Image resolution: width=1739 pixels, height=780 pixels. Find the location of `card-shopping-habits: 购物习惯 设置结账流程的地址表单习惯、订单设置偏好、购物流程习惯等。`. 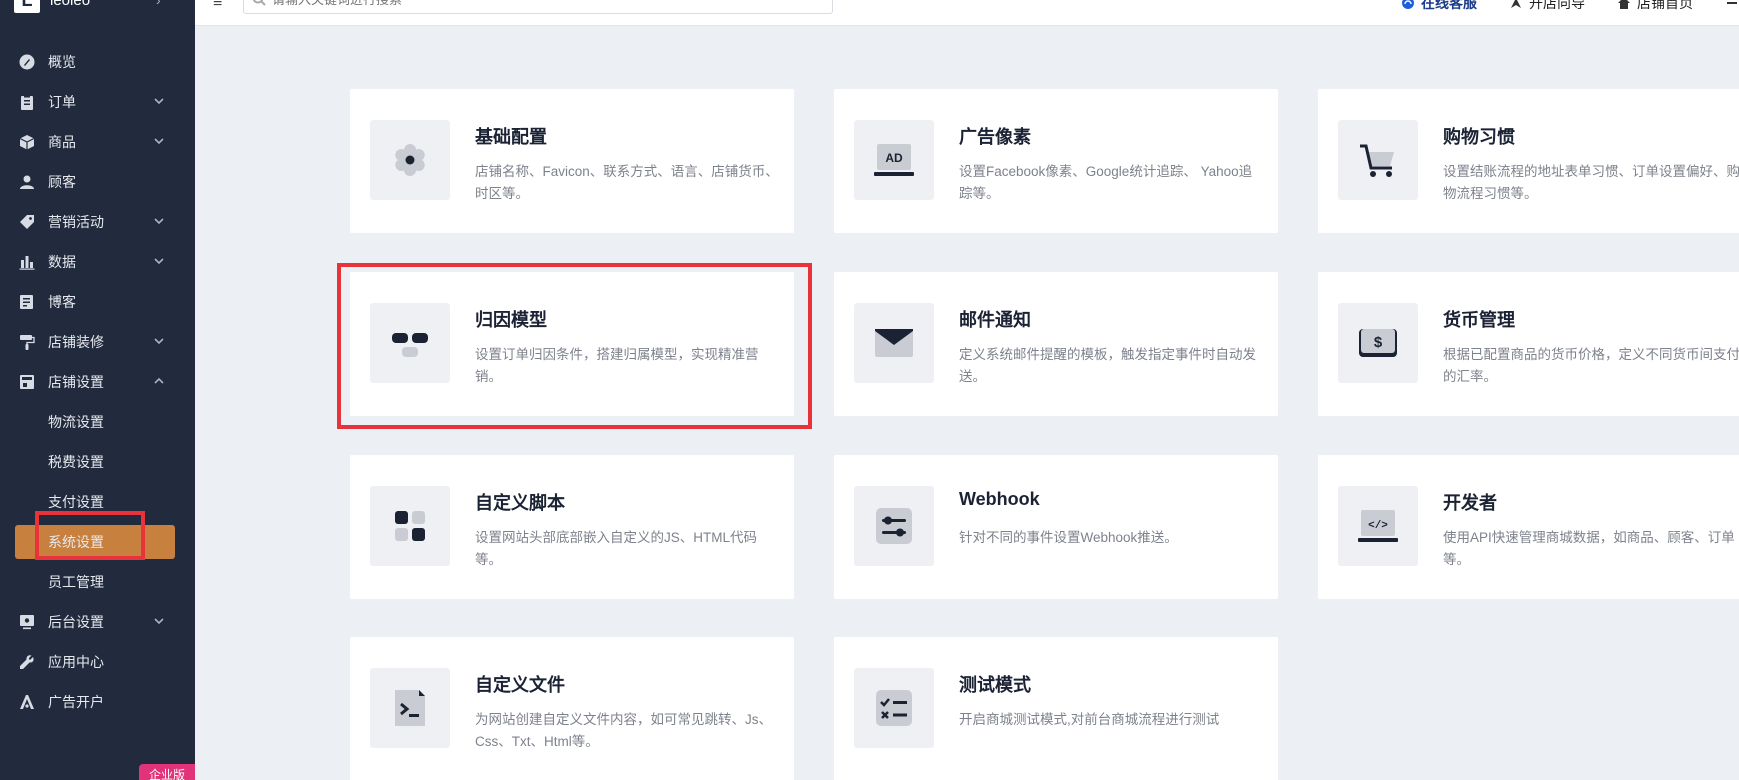

card-shopping-habits: 购物习惯 设置结账流程的地址表单习惯、订单设置偏好、购物流程习惯等。 is located at coordinates (1528, 161).